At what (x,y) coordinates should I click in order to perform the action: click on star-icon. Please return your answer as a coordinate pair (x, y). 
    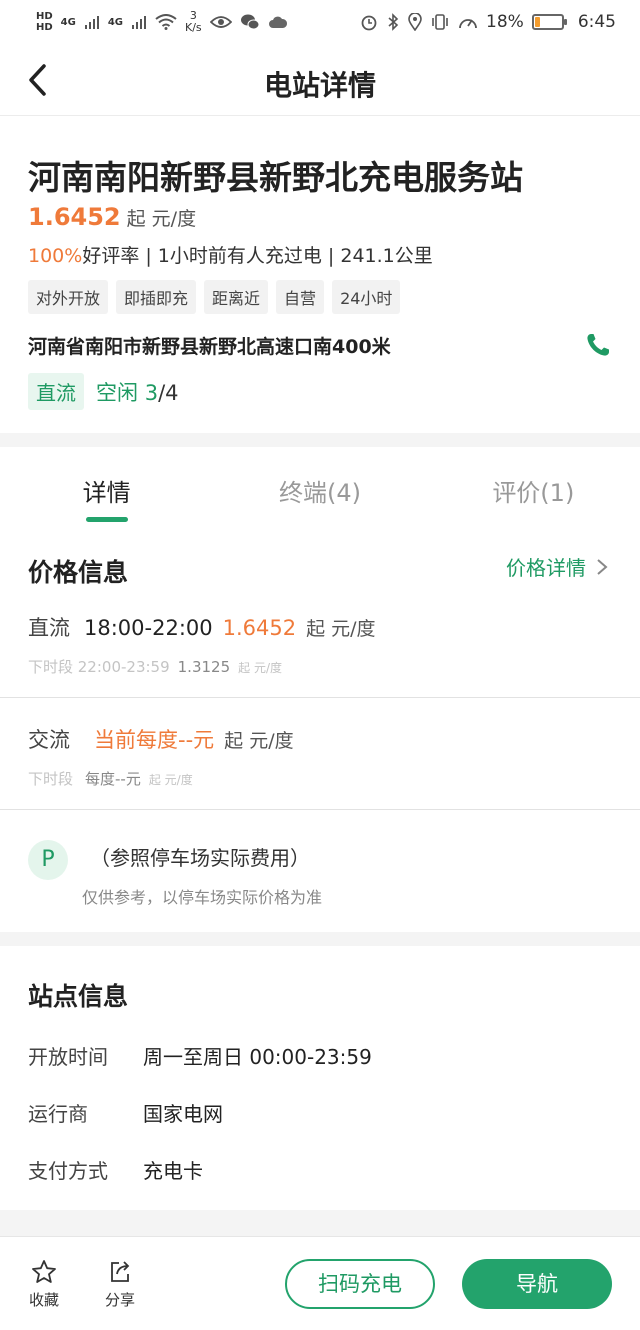
    Looking at the image, I should click on (44, 1271).